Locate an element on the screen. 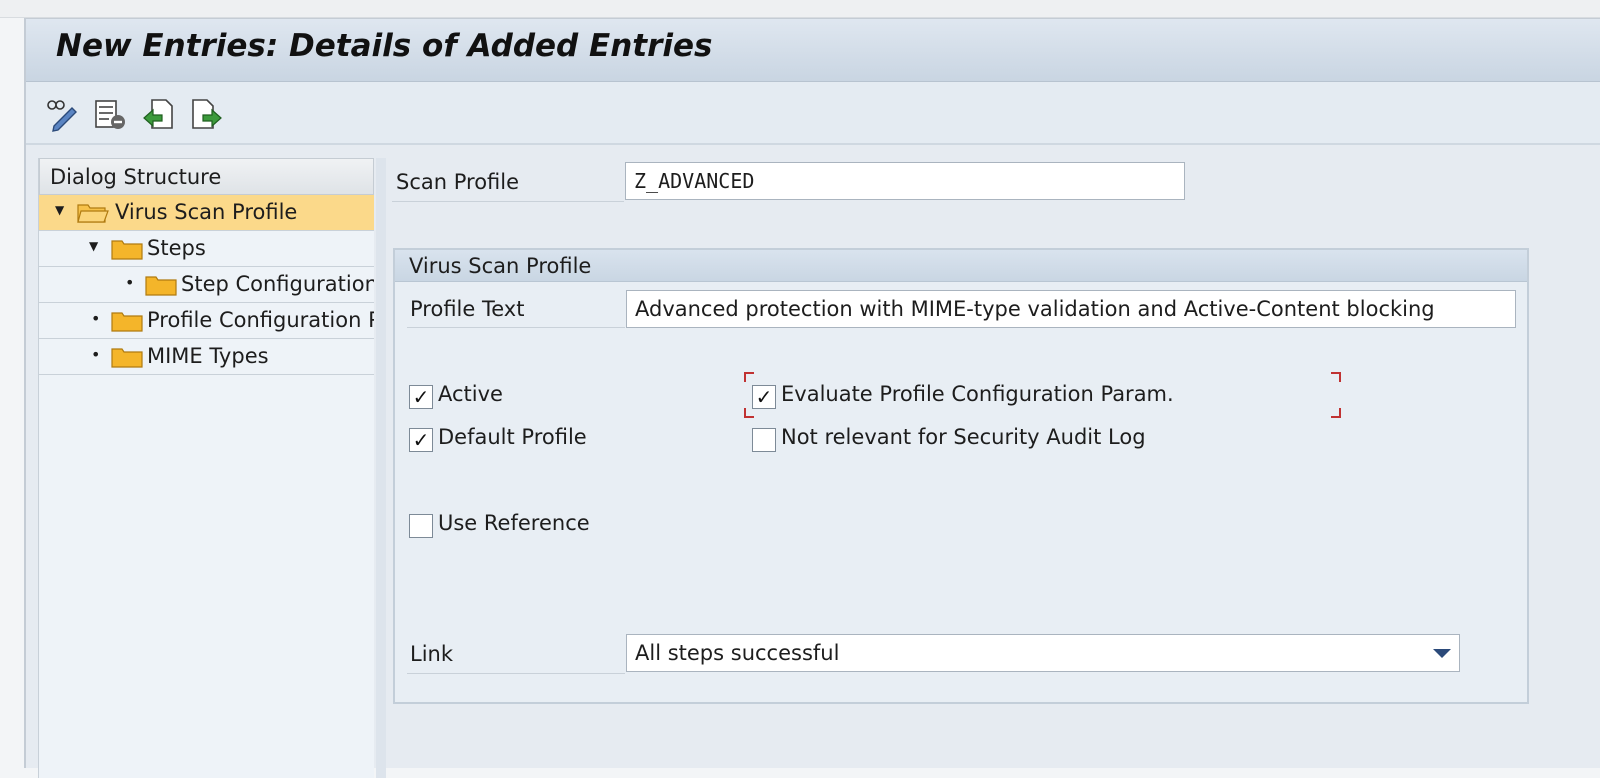 Image resolution: width=1600 pixels, height=778 pixels. use-reference-label: Use Reference is located at coordinates (514, 523).